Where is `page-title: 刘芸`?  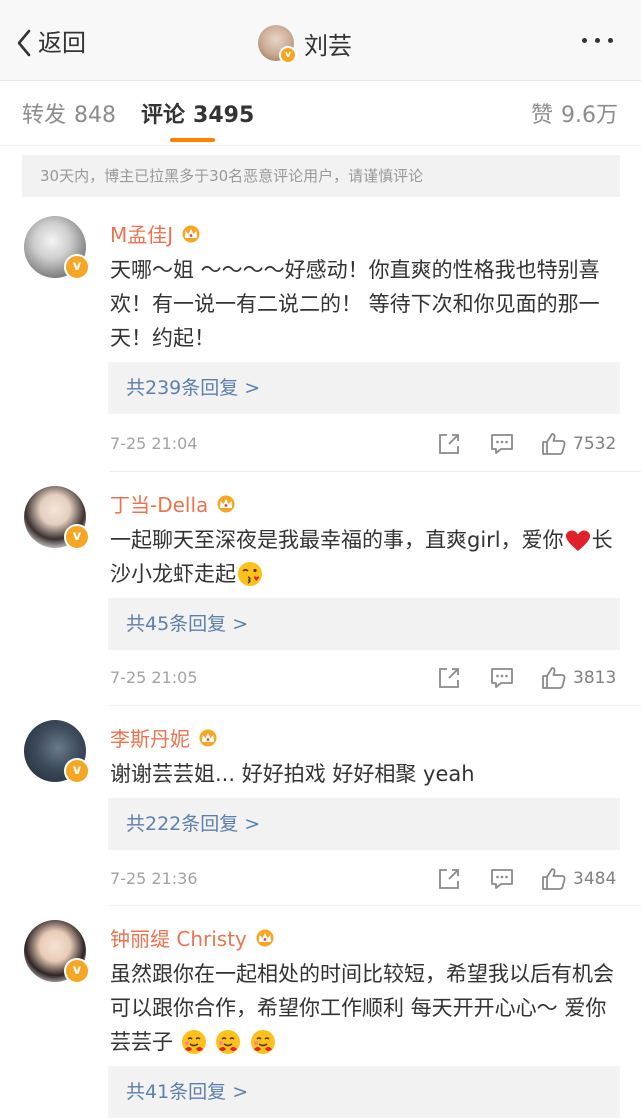
page-title: 刘芸 is located at coordinates (328, 45).